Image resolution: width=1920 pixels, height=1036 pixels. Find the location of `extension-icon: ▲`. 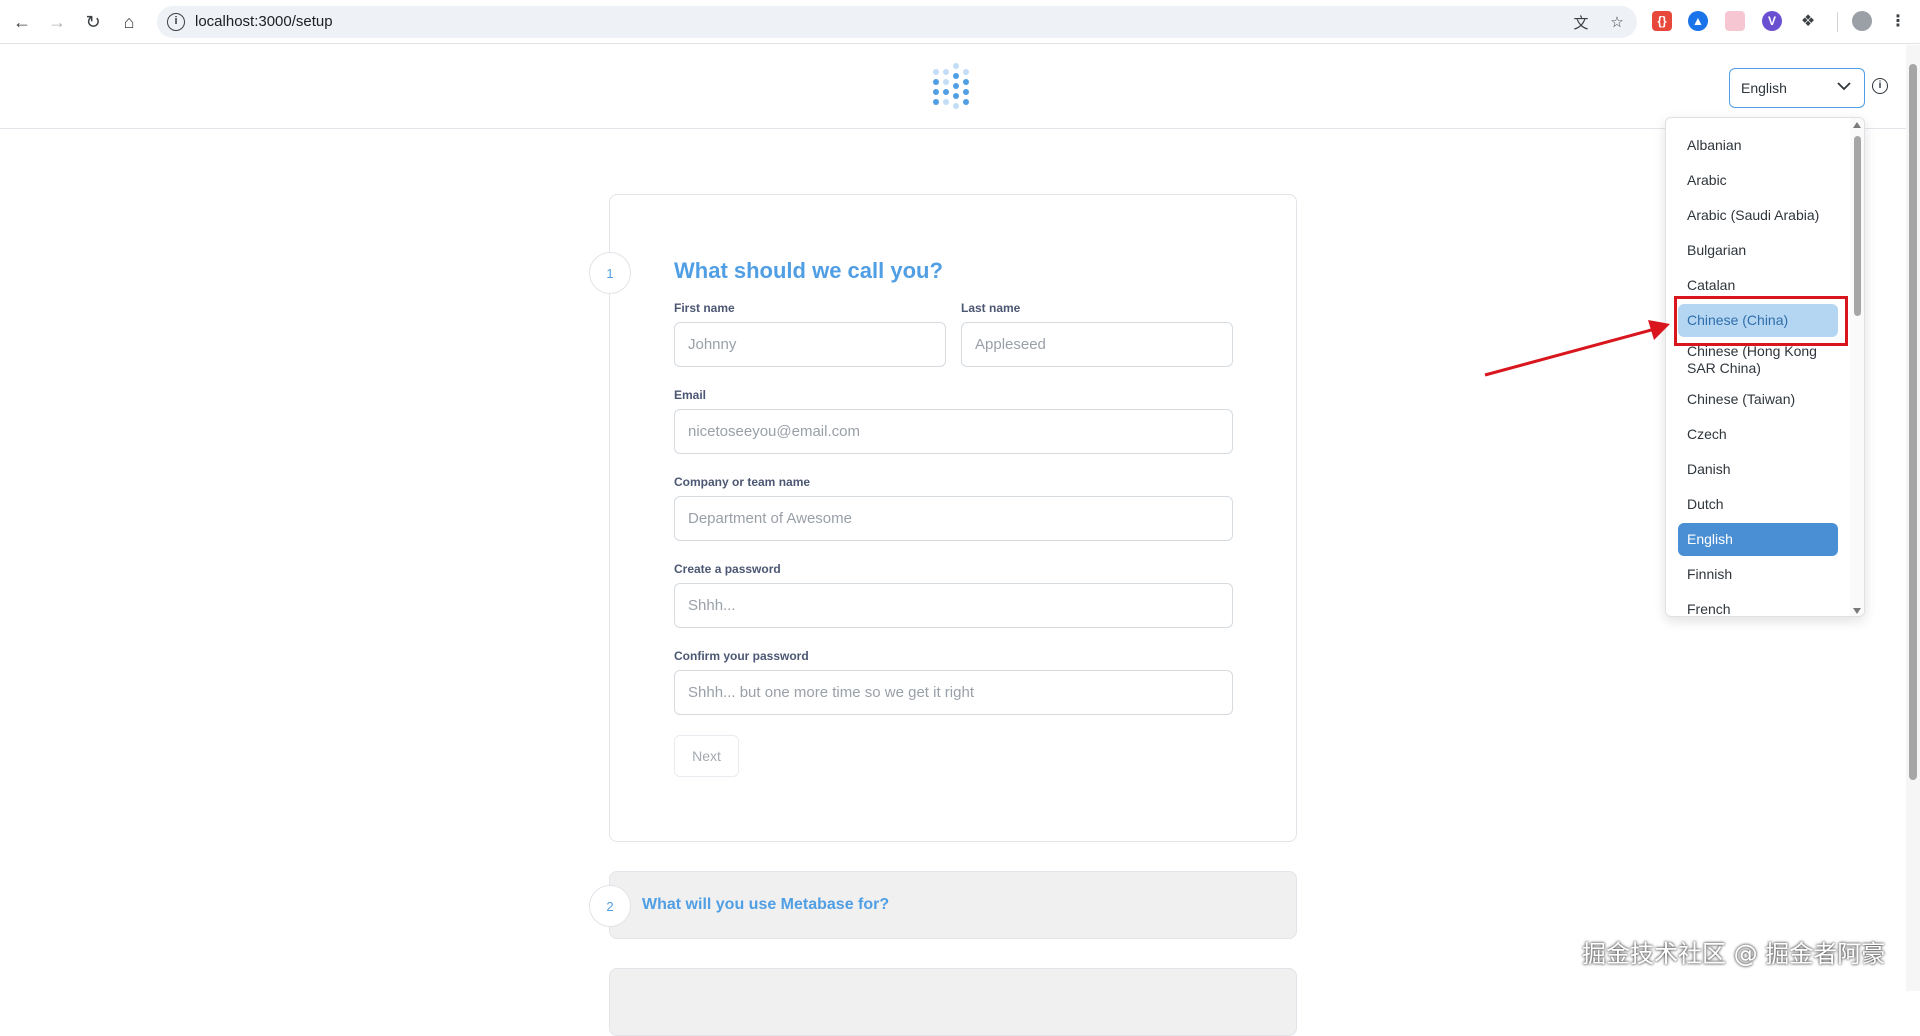

extension-icon: ▲ is located at coordinates (1698, 21).